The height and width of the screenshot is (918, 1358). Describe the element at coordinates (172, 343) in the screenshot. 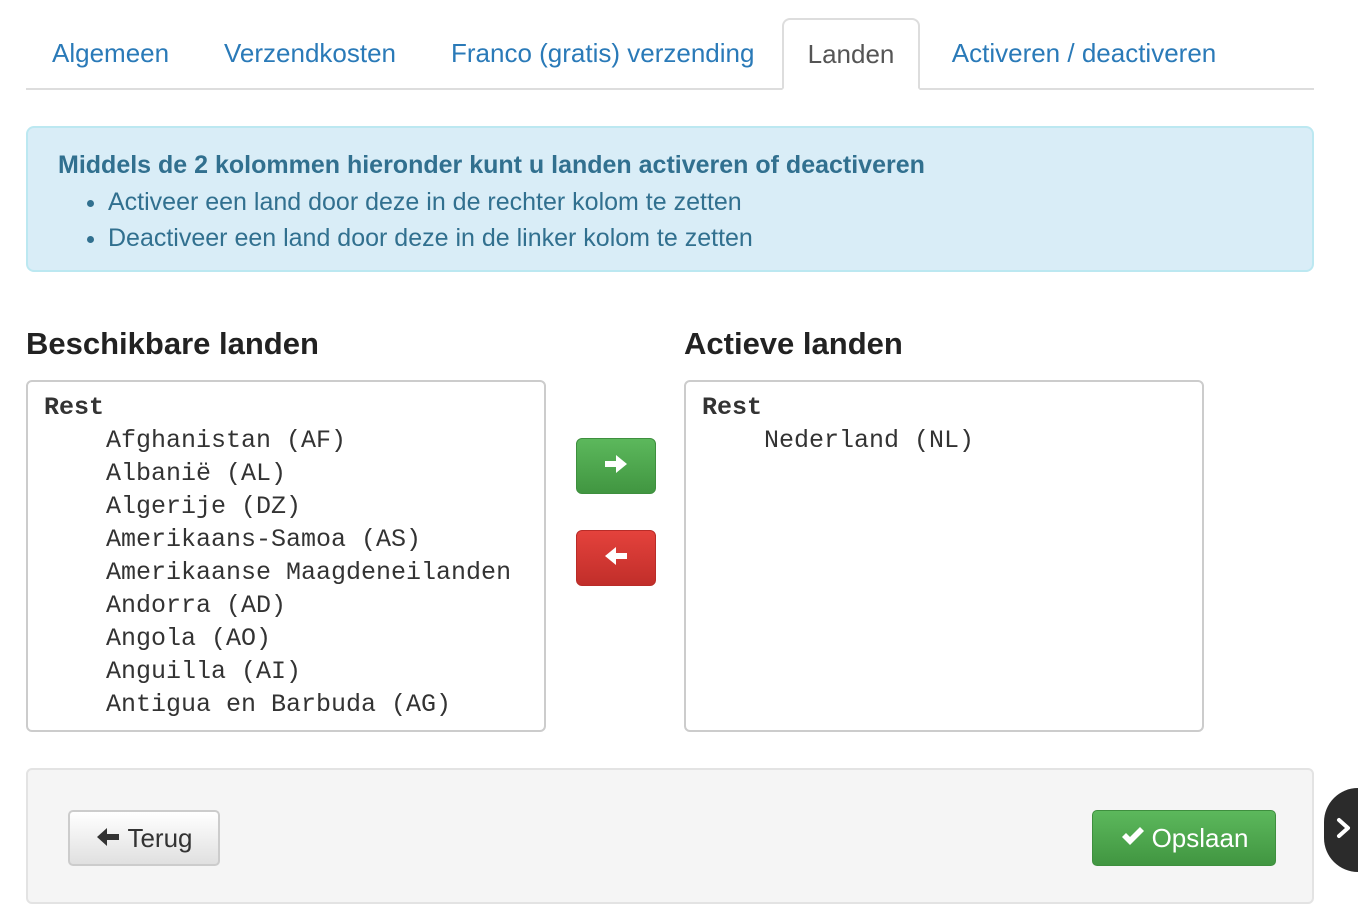

I see `available-countries-heading: Beschikbare landen` at that location.